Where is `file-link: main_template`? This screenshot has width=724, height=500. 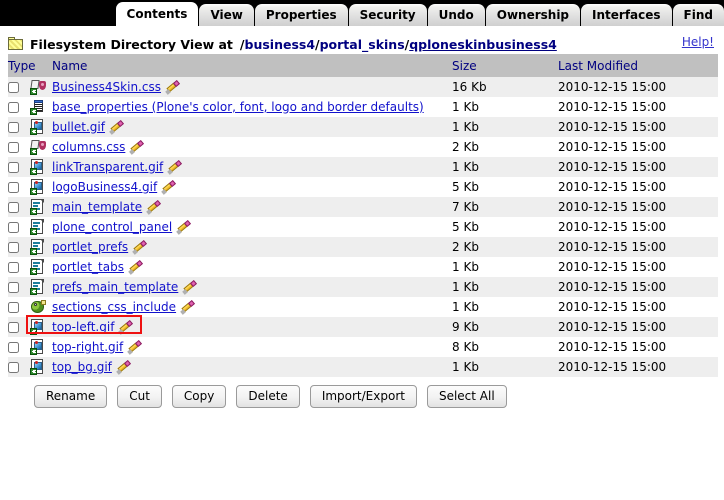
file-link: main_template is located at coordinates (97, 207).